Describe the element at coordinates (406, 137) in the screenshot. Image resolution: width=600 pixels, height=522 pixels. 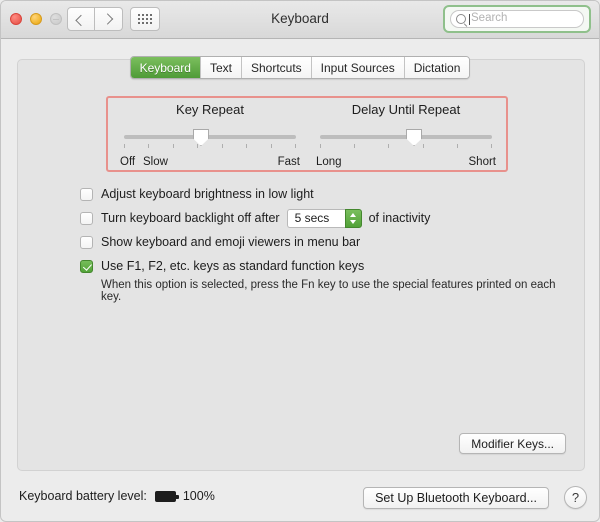
I see `delay-until-repeat-track` at that location.